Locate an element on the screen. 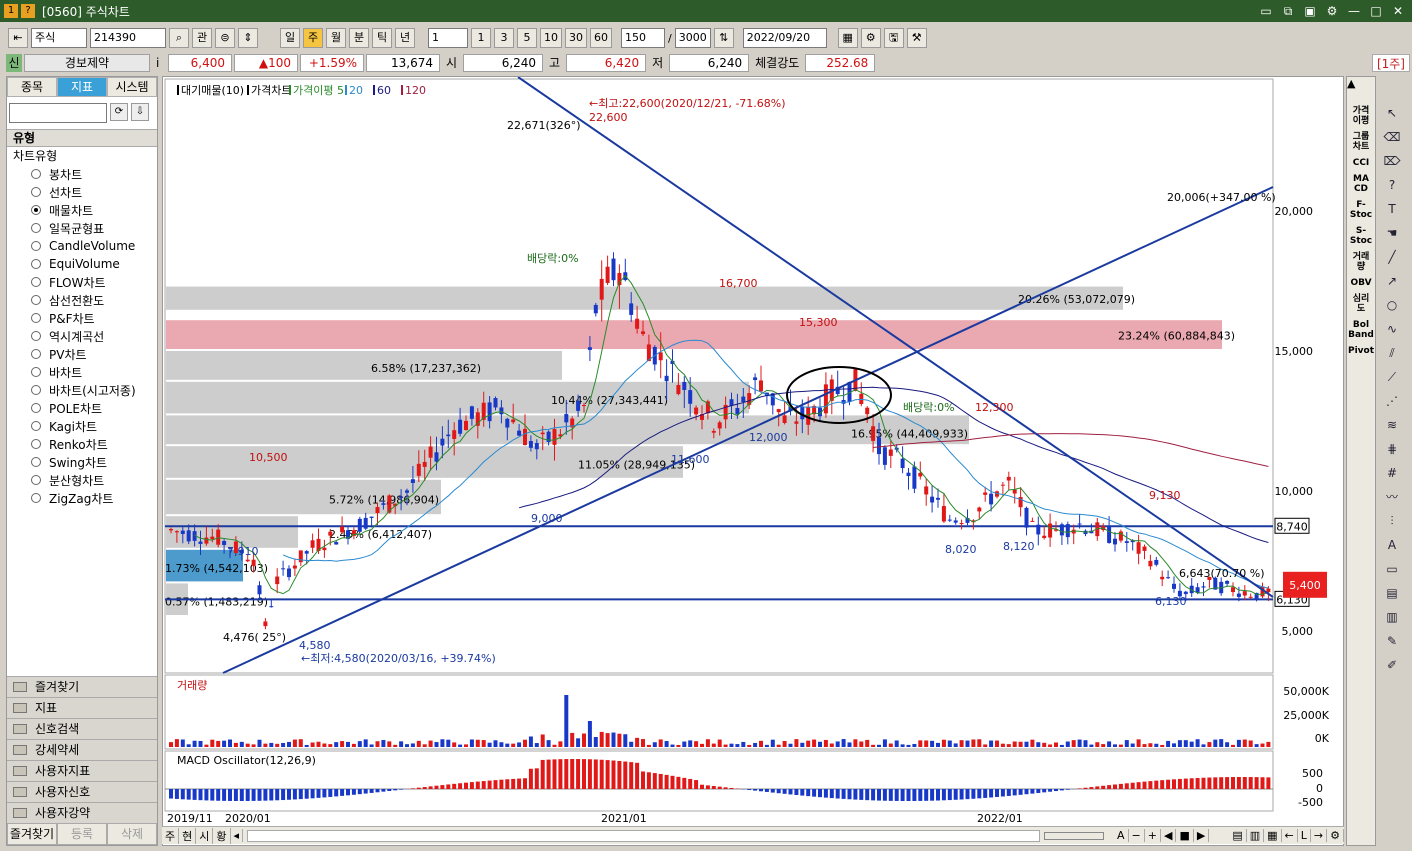  folder-item: 강세약세 is located at coordinates (82, 749).